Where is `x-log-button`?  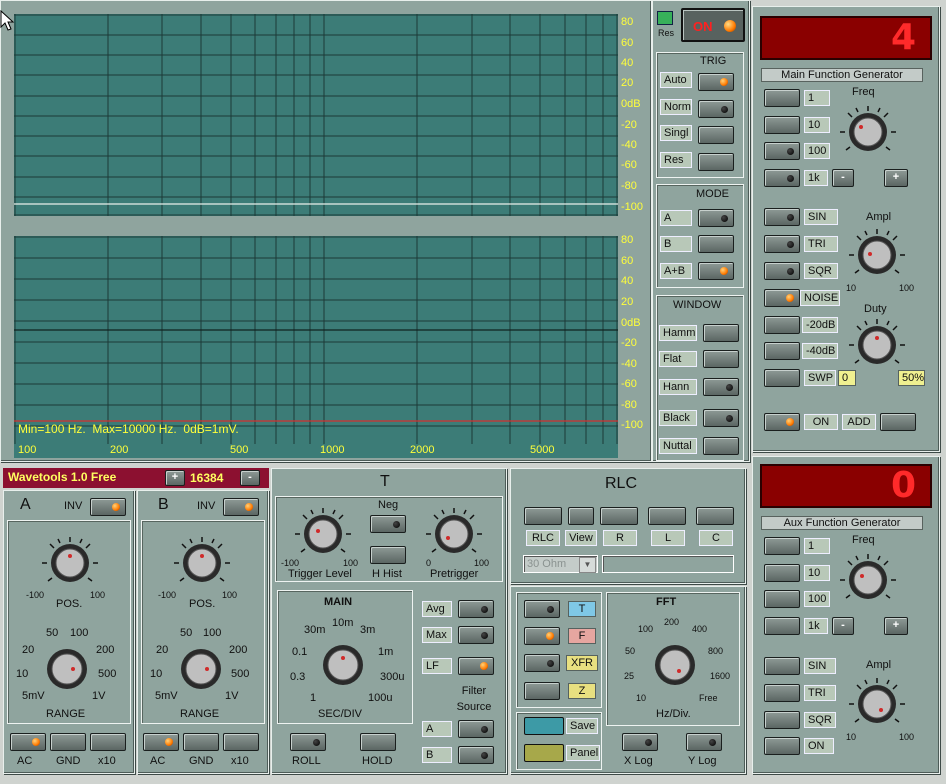
x-log-button is located at coordinates (640, 742).